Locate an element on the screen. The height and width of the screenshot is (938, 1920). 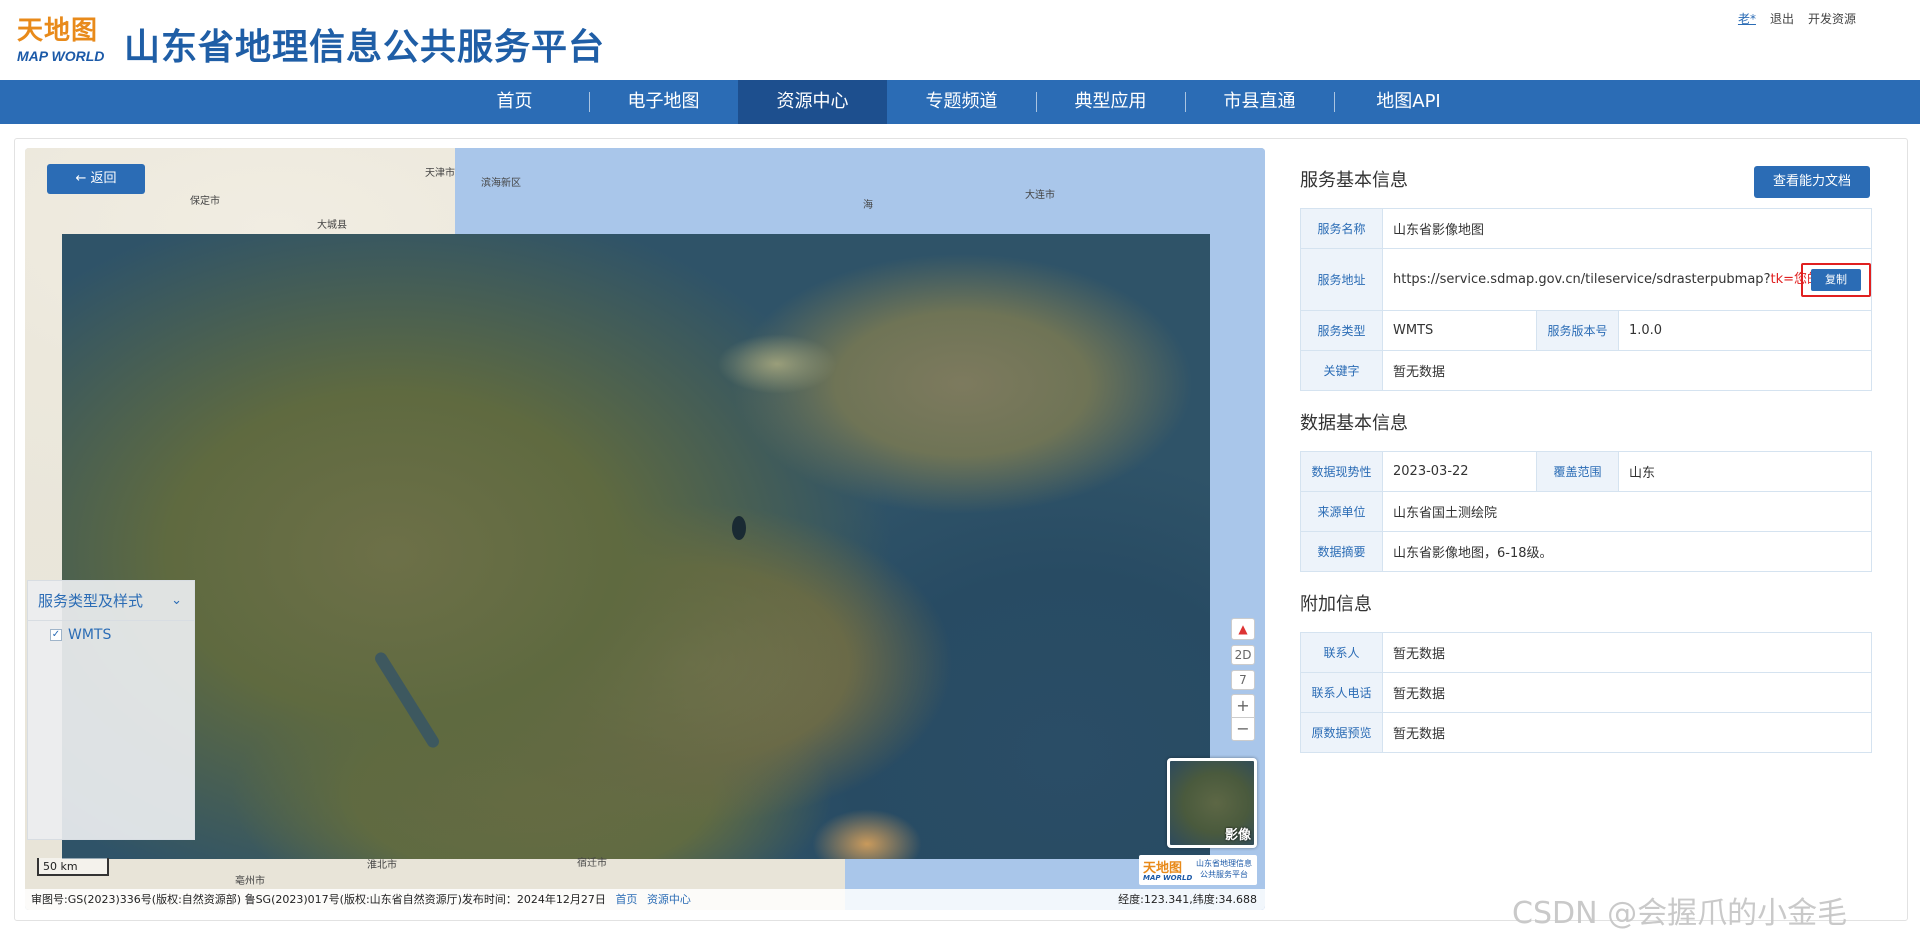
nav-resource-center: 资源中心 is located at coordinates (812, 102).